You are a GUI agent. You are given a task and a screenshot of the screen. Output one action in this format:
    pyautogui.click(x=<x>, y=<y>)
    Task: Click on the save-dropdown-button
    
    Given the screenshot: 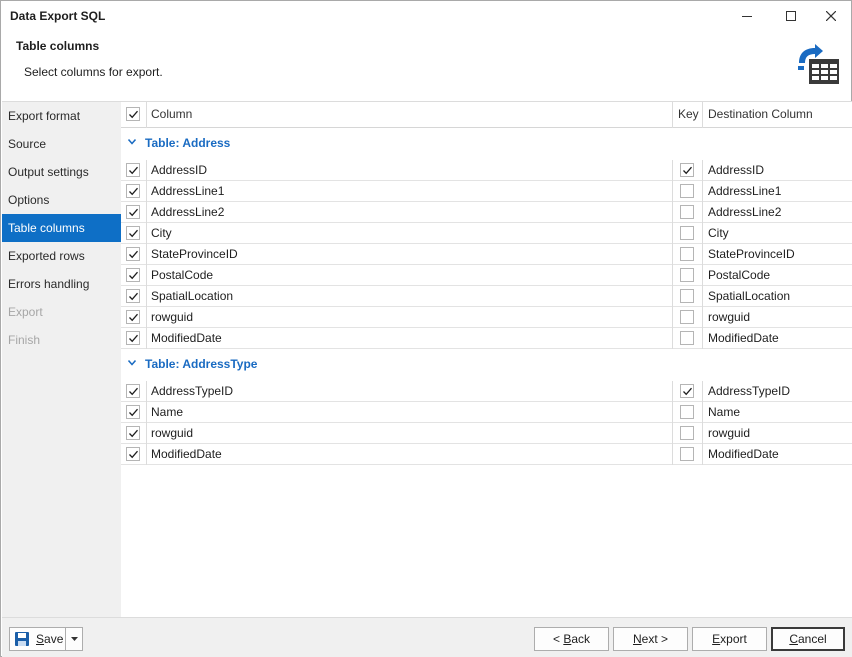 What is the action you would take?
    pyautogui.click(x=74, y=639)
    